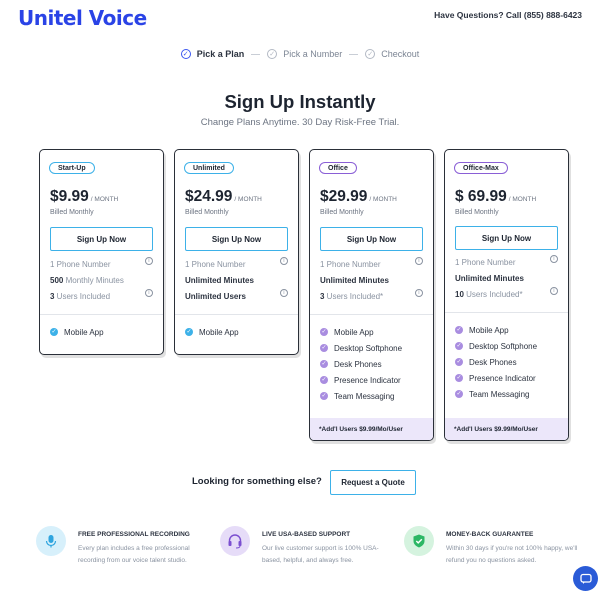  What do you see at coordinates (300, 101) in the screenshot?
I see `page-title: Sign Up Instantly` at bounding box center [300, 101].